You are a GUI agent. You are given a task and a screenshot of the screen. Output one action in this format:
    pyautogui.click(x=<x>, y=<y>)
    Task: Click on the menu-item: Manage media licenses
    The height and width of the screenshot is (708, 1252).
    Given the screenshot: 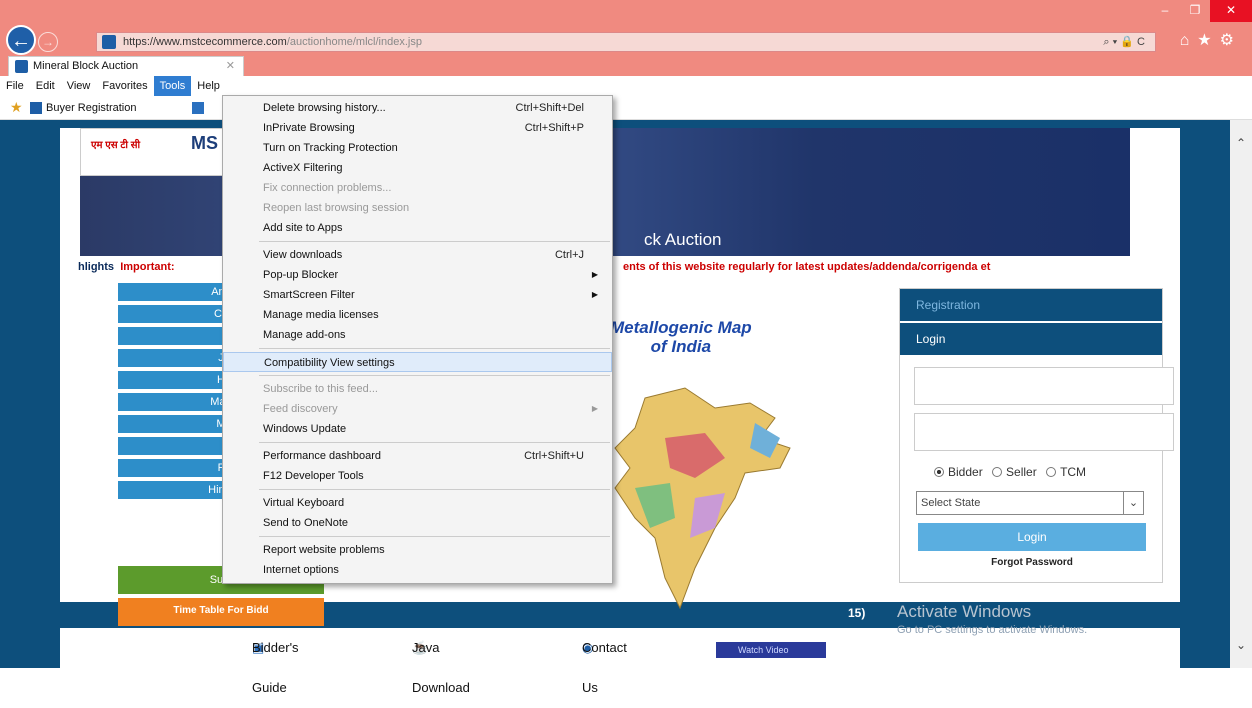 What is the action you would take?
    pyautogui.click(x=417, y=315)
    